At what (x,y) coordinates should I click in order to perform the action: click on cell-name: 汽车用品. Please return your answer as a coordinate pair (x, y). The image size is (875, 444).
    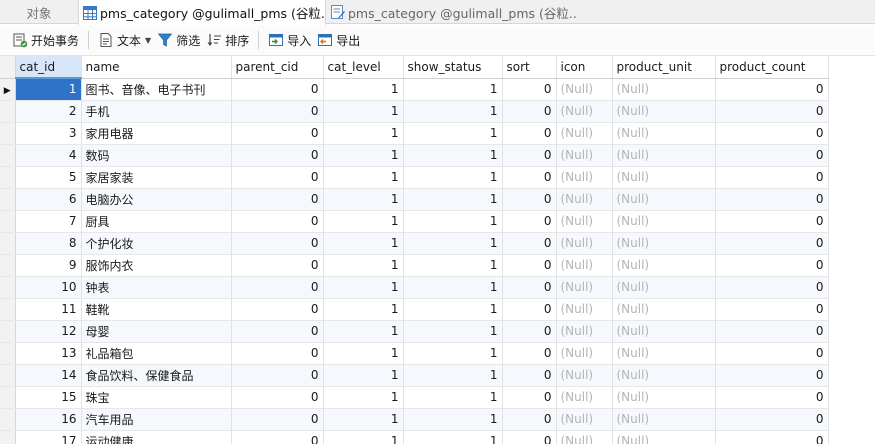
    Looking at the image, I should click on (156, 419).